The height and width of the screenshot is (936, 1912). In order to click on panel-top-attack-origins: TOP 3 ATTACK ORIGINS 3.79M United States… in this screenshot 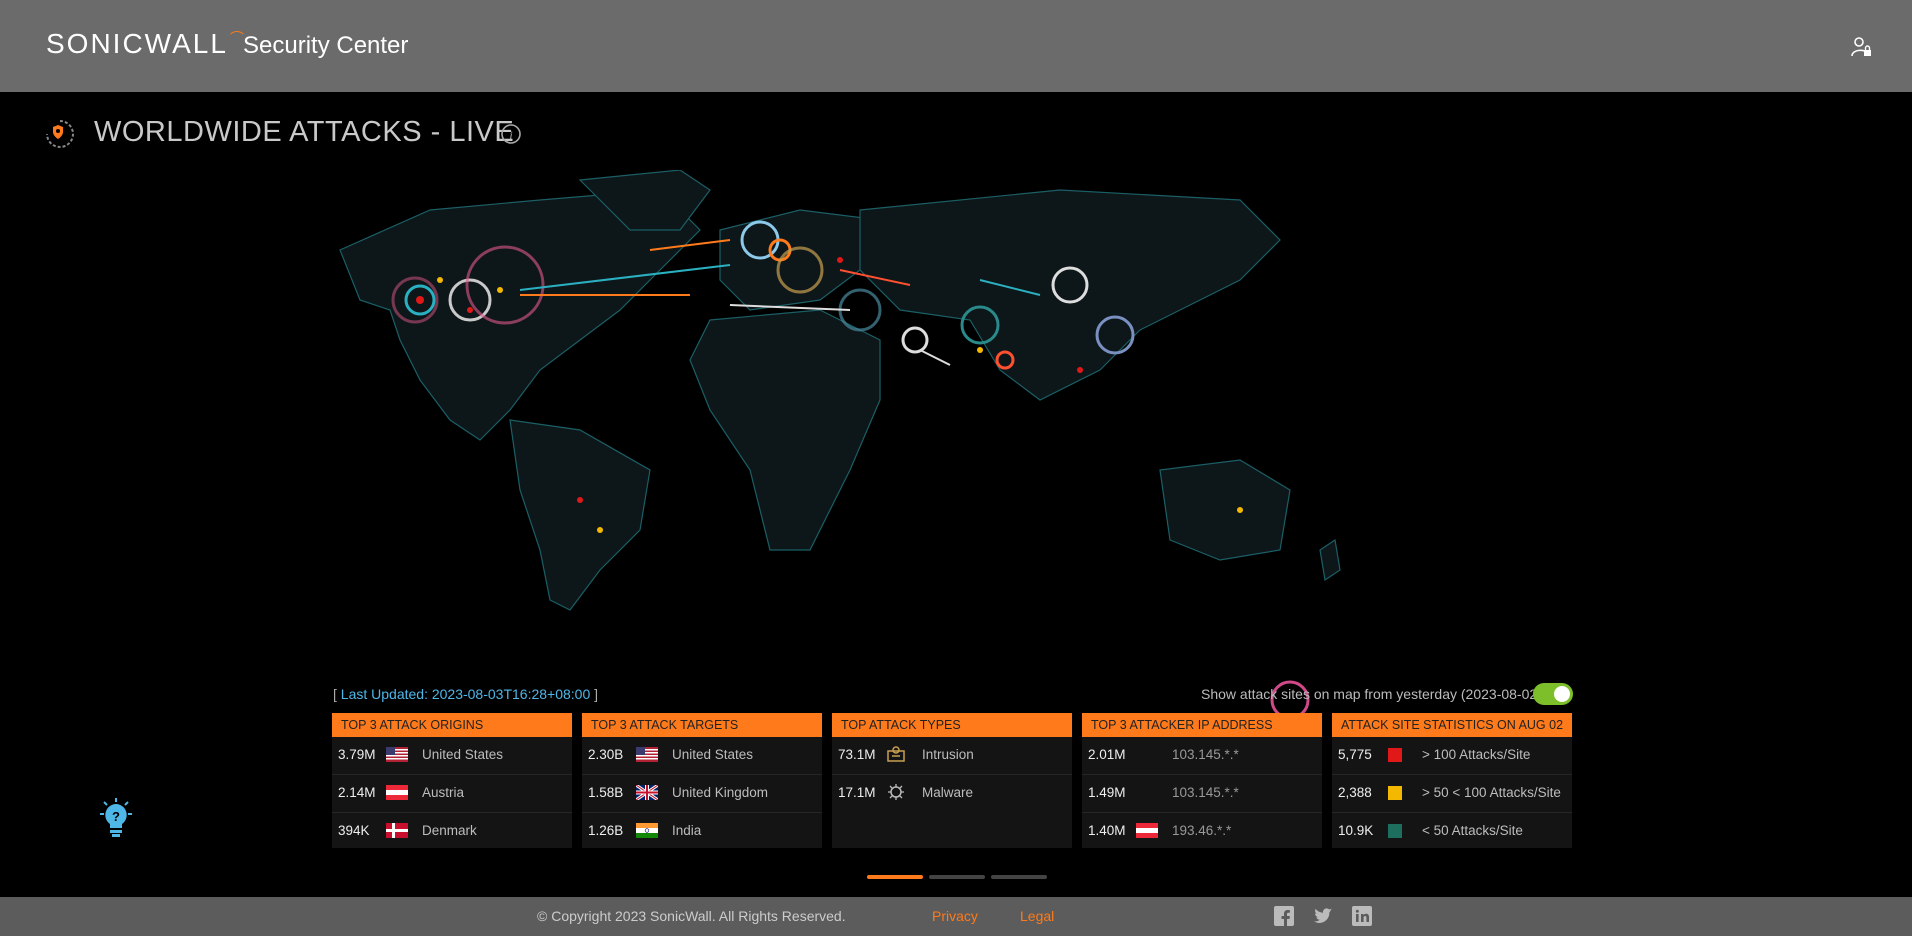, I will do `click(452, 780)`.